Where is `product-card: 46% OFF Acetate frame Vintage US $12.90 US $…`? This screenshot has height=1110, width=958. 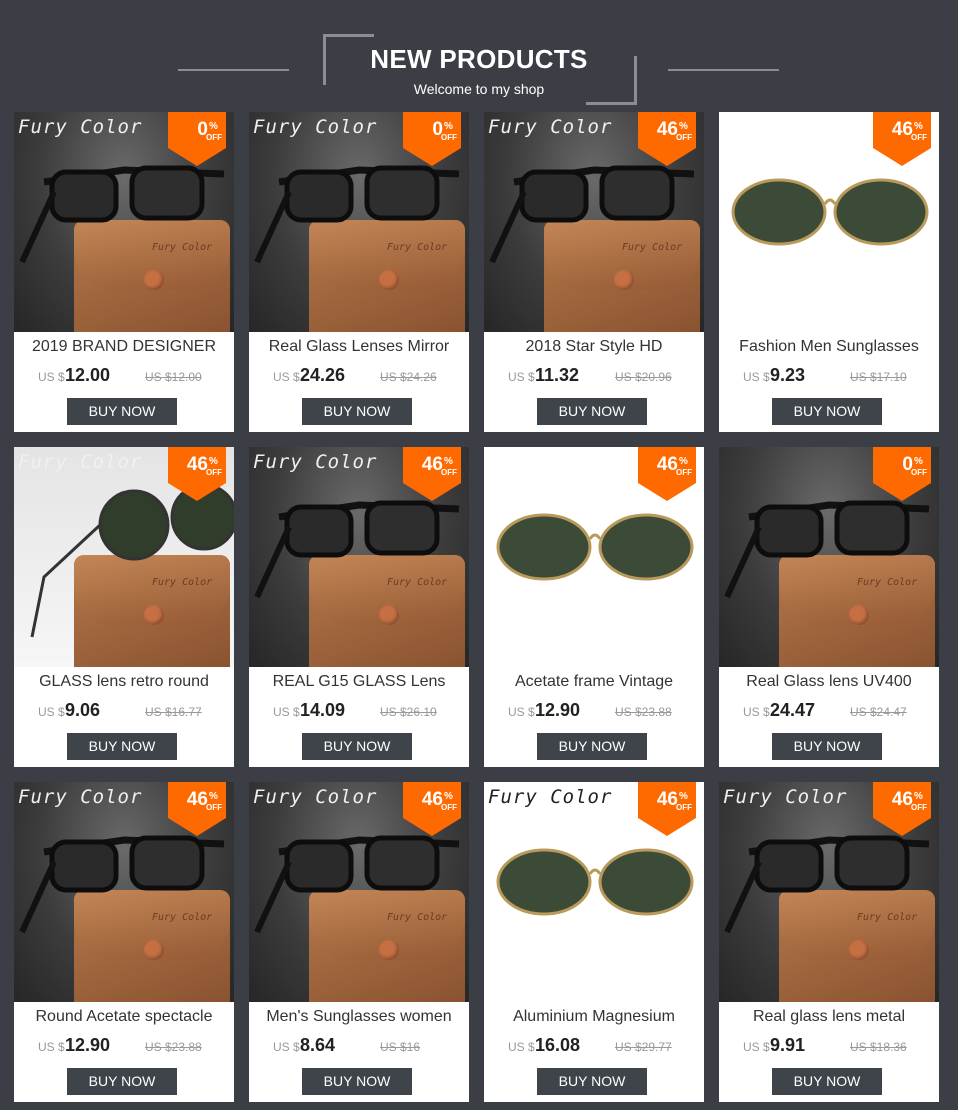 product-card: 46% OFF Acetate frame Vintage US $12.90 US $… is located at coordinates (594, 607).